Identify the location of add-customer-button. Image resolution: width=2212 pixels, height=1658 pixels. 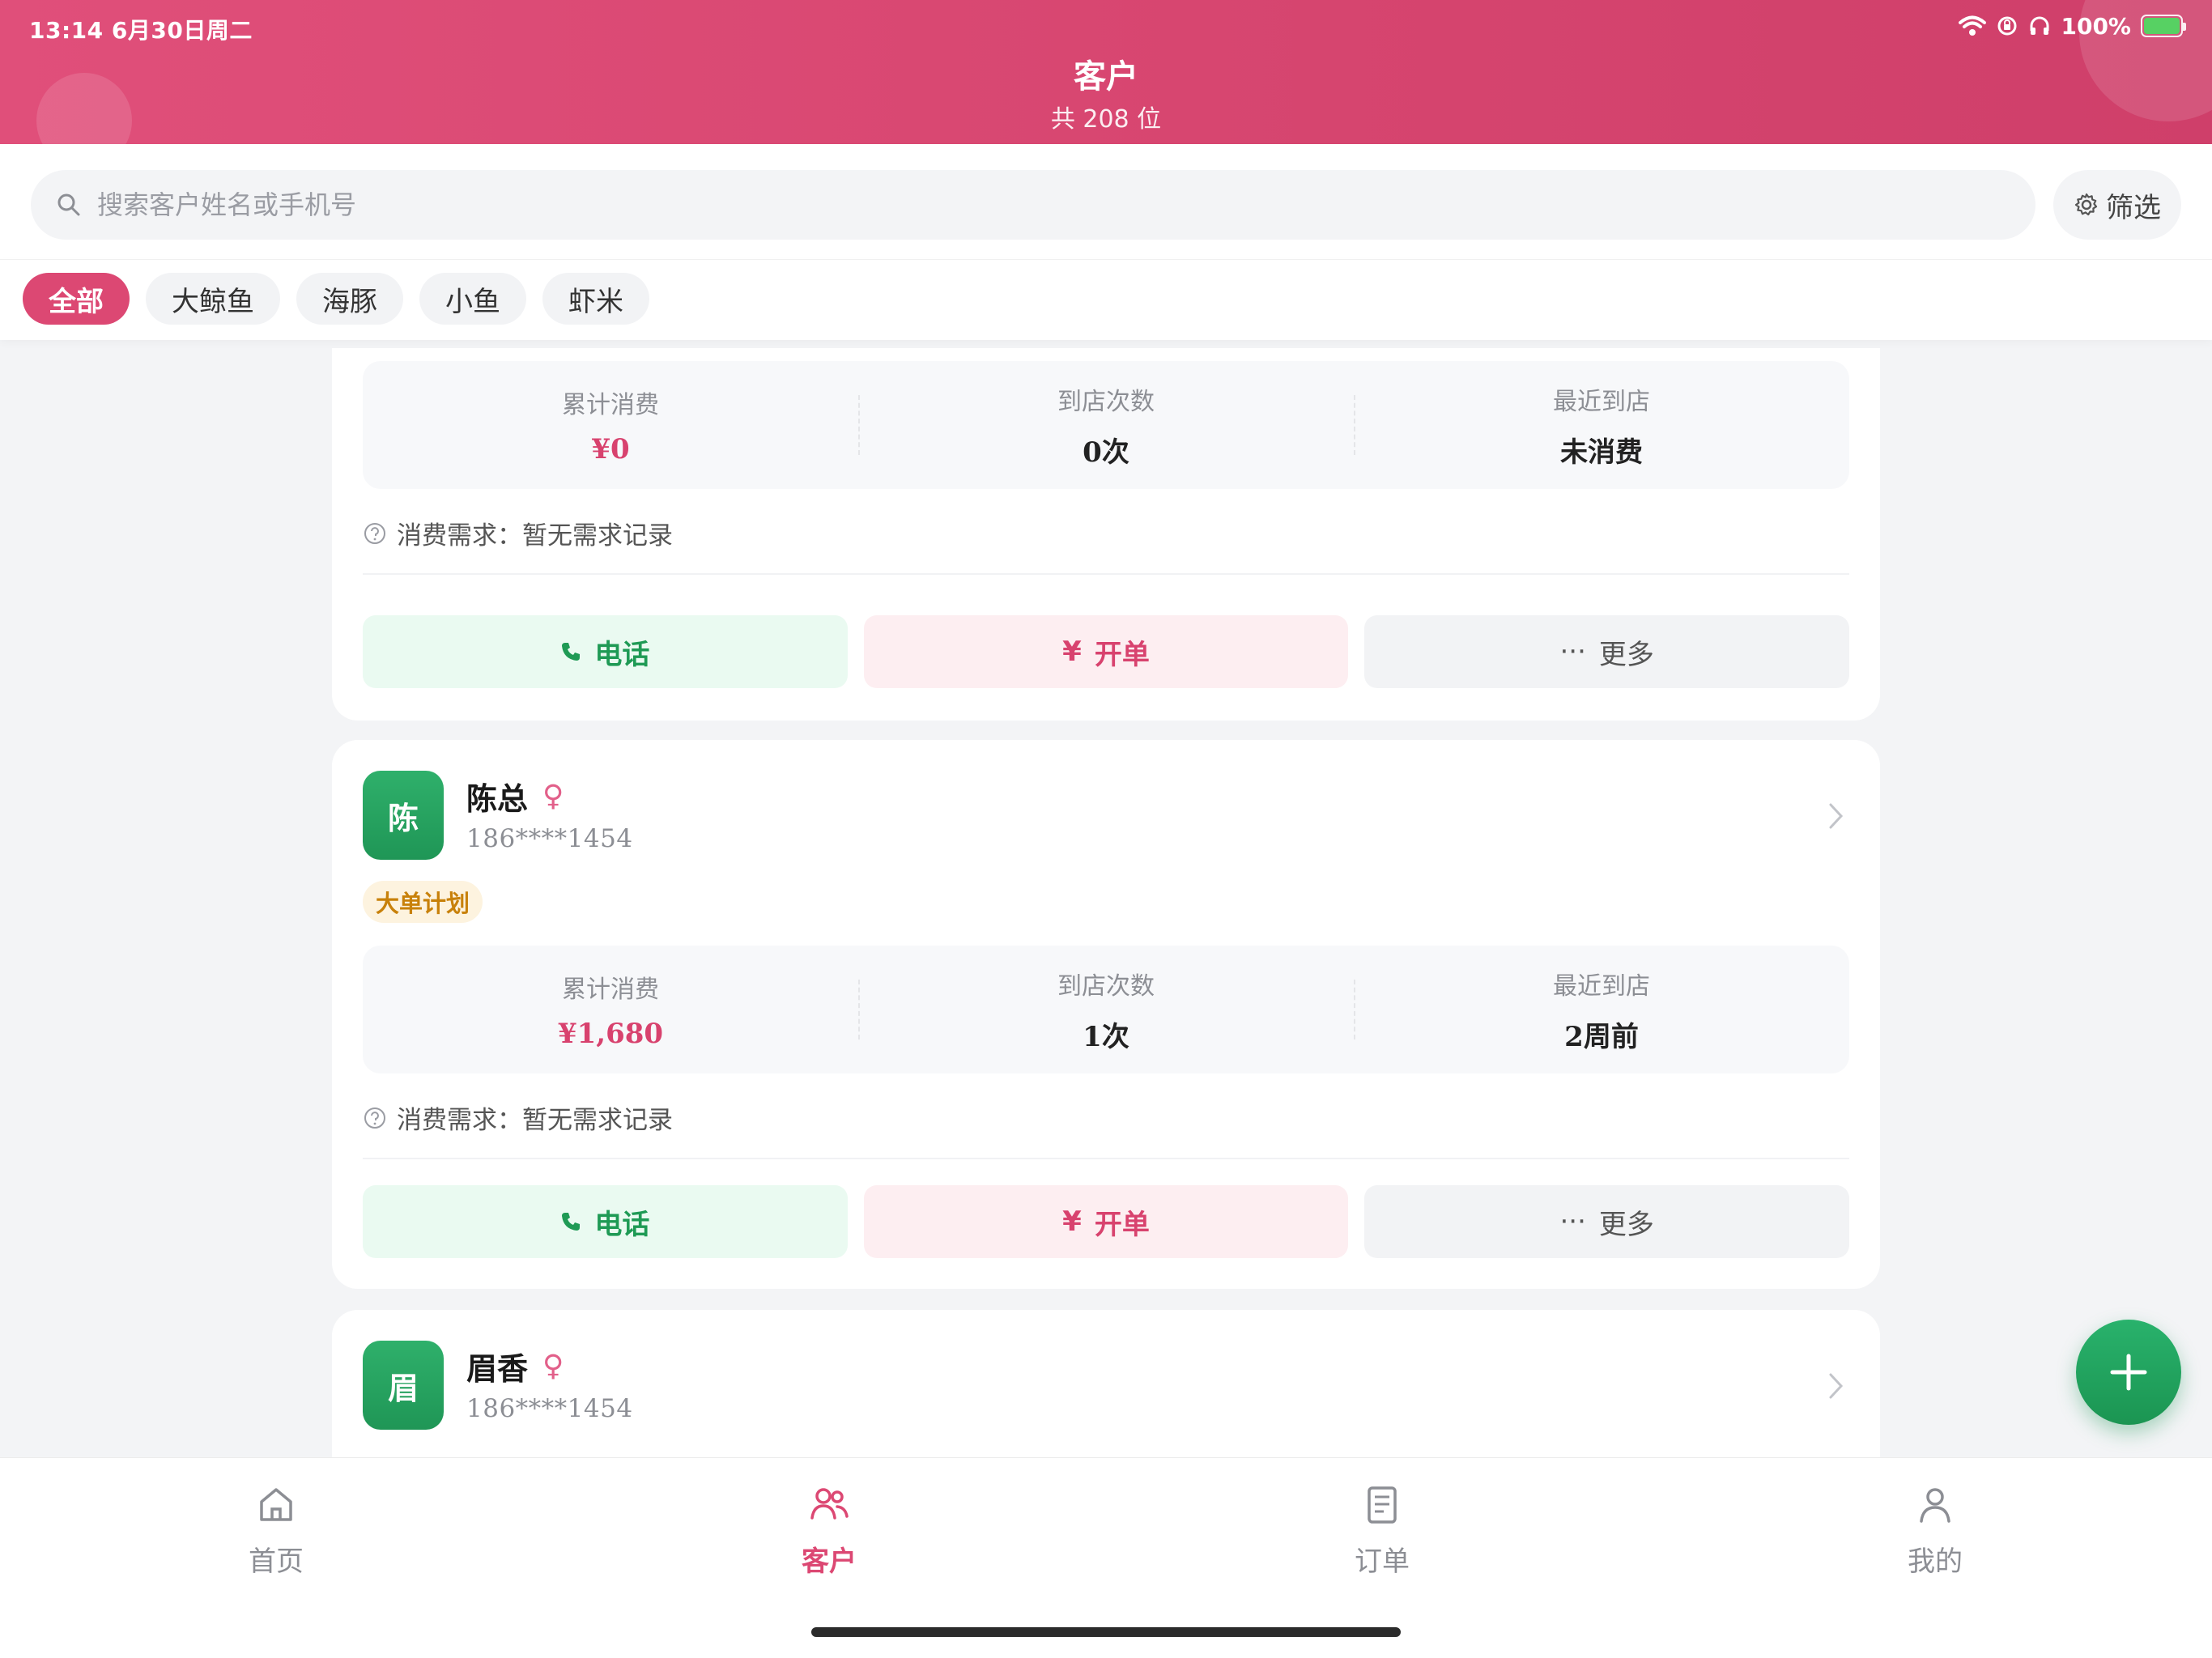
(2129, 1372).